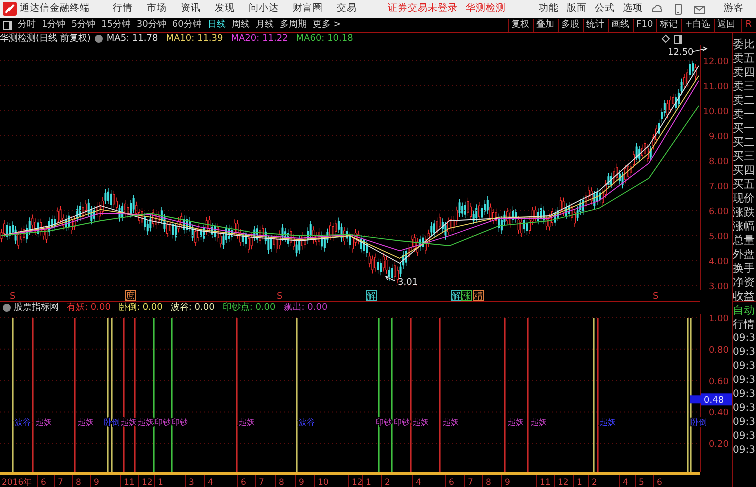 This screenshot has width=756, height=487. Describe the element at coordinates (27, 25) in the screenshot. I see `period-tab: 分时` at that location.